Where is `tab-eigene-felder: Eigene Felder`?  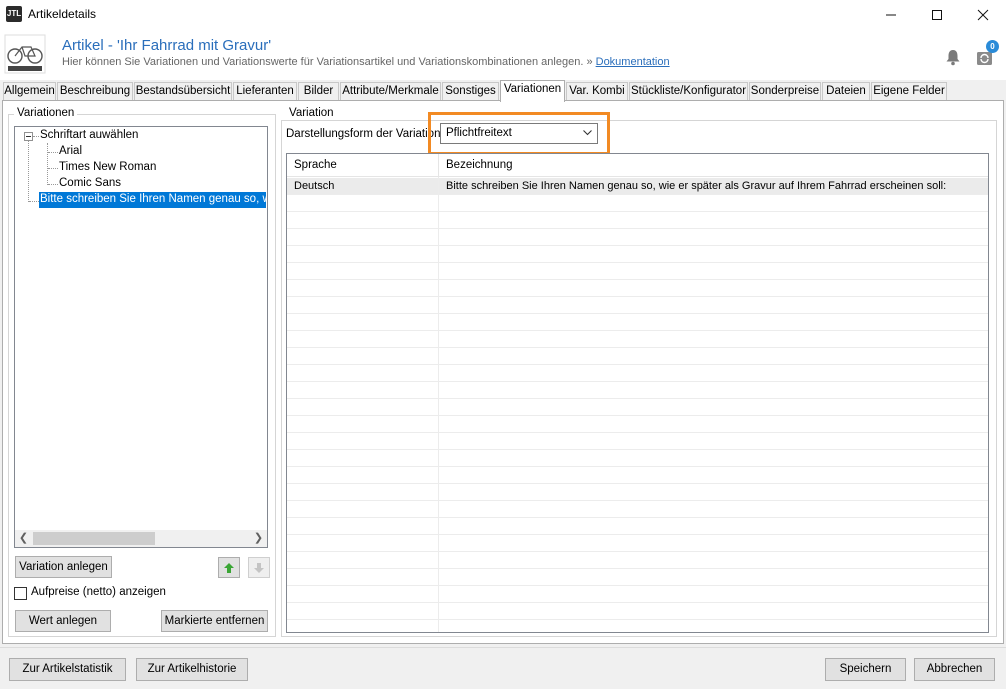 tab-eigene-felder: Eigene Felder is located at coordinates (909, 91).